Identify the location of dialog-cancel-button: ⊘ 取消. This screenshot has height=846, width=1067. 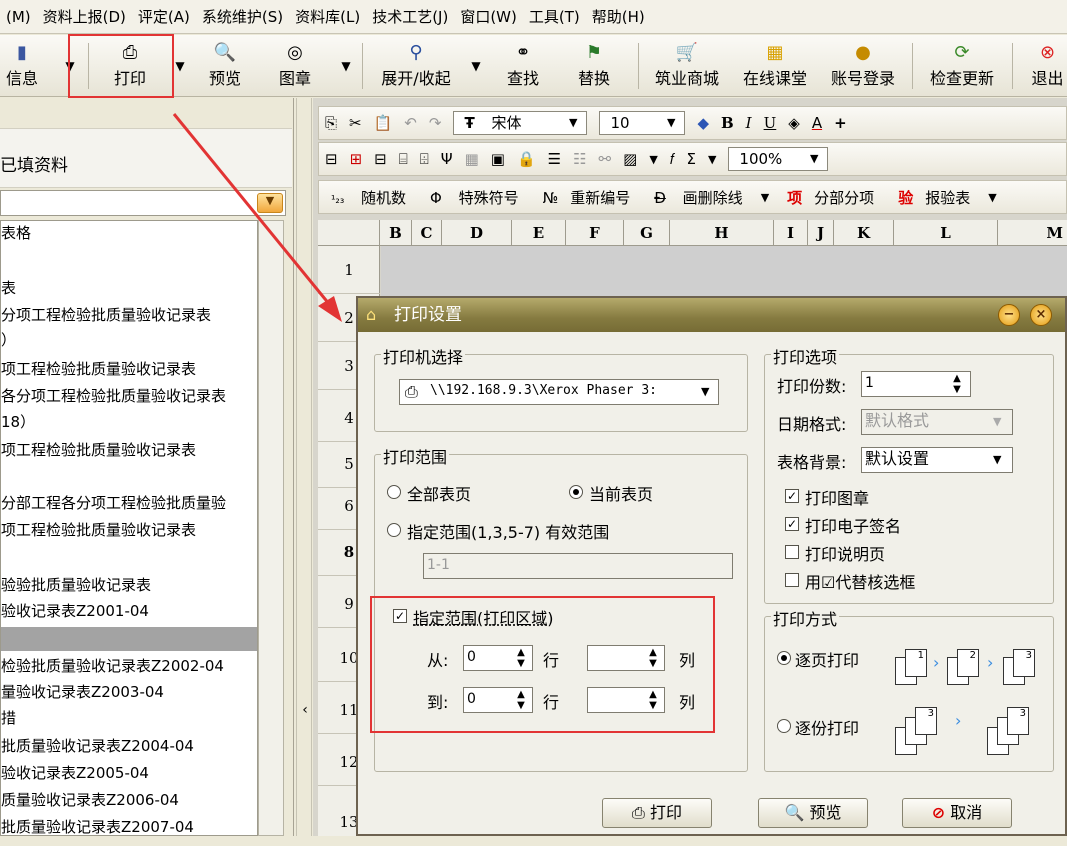
(957, 813).